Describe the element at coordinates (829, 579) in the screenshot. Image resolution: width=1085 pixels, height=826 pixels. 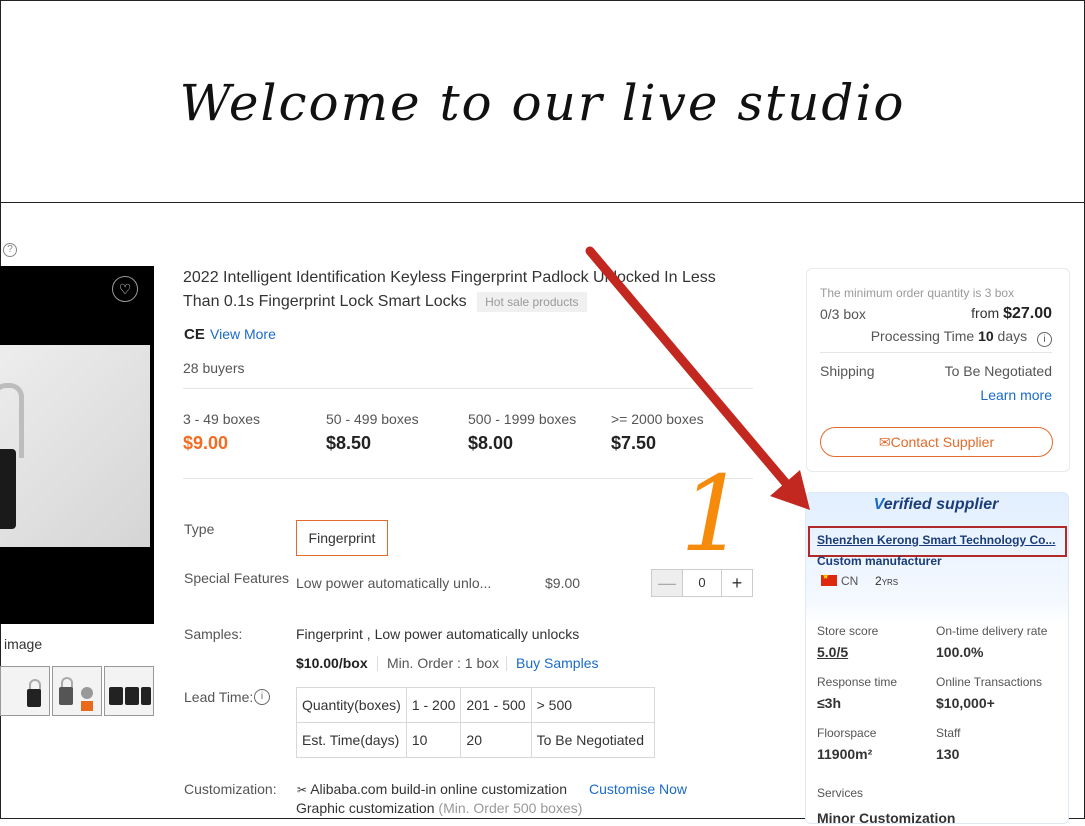
I see `china-flag-icon` at that location.